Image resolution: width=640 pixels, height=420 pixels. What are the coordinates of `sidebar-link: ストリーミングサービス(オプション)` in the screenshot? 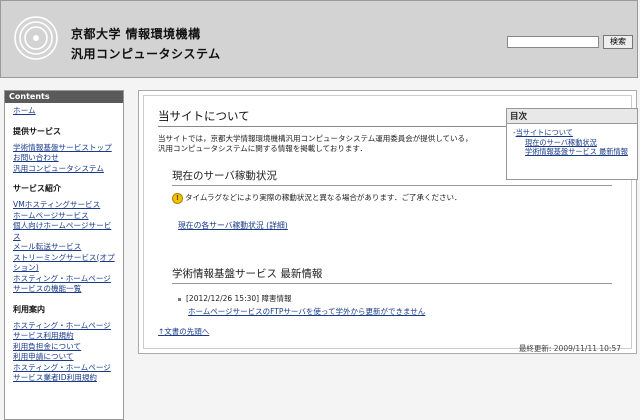 It's located at (64, 263).